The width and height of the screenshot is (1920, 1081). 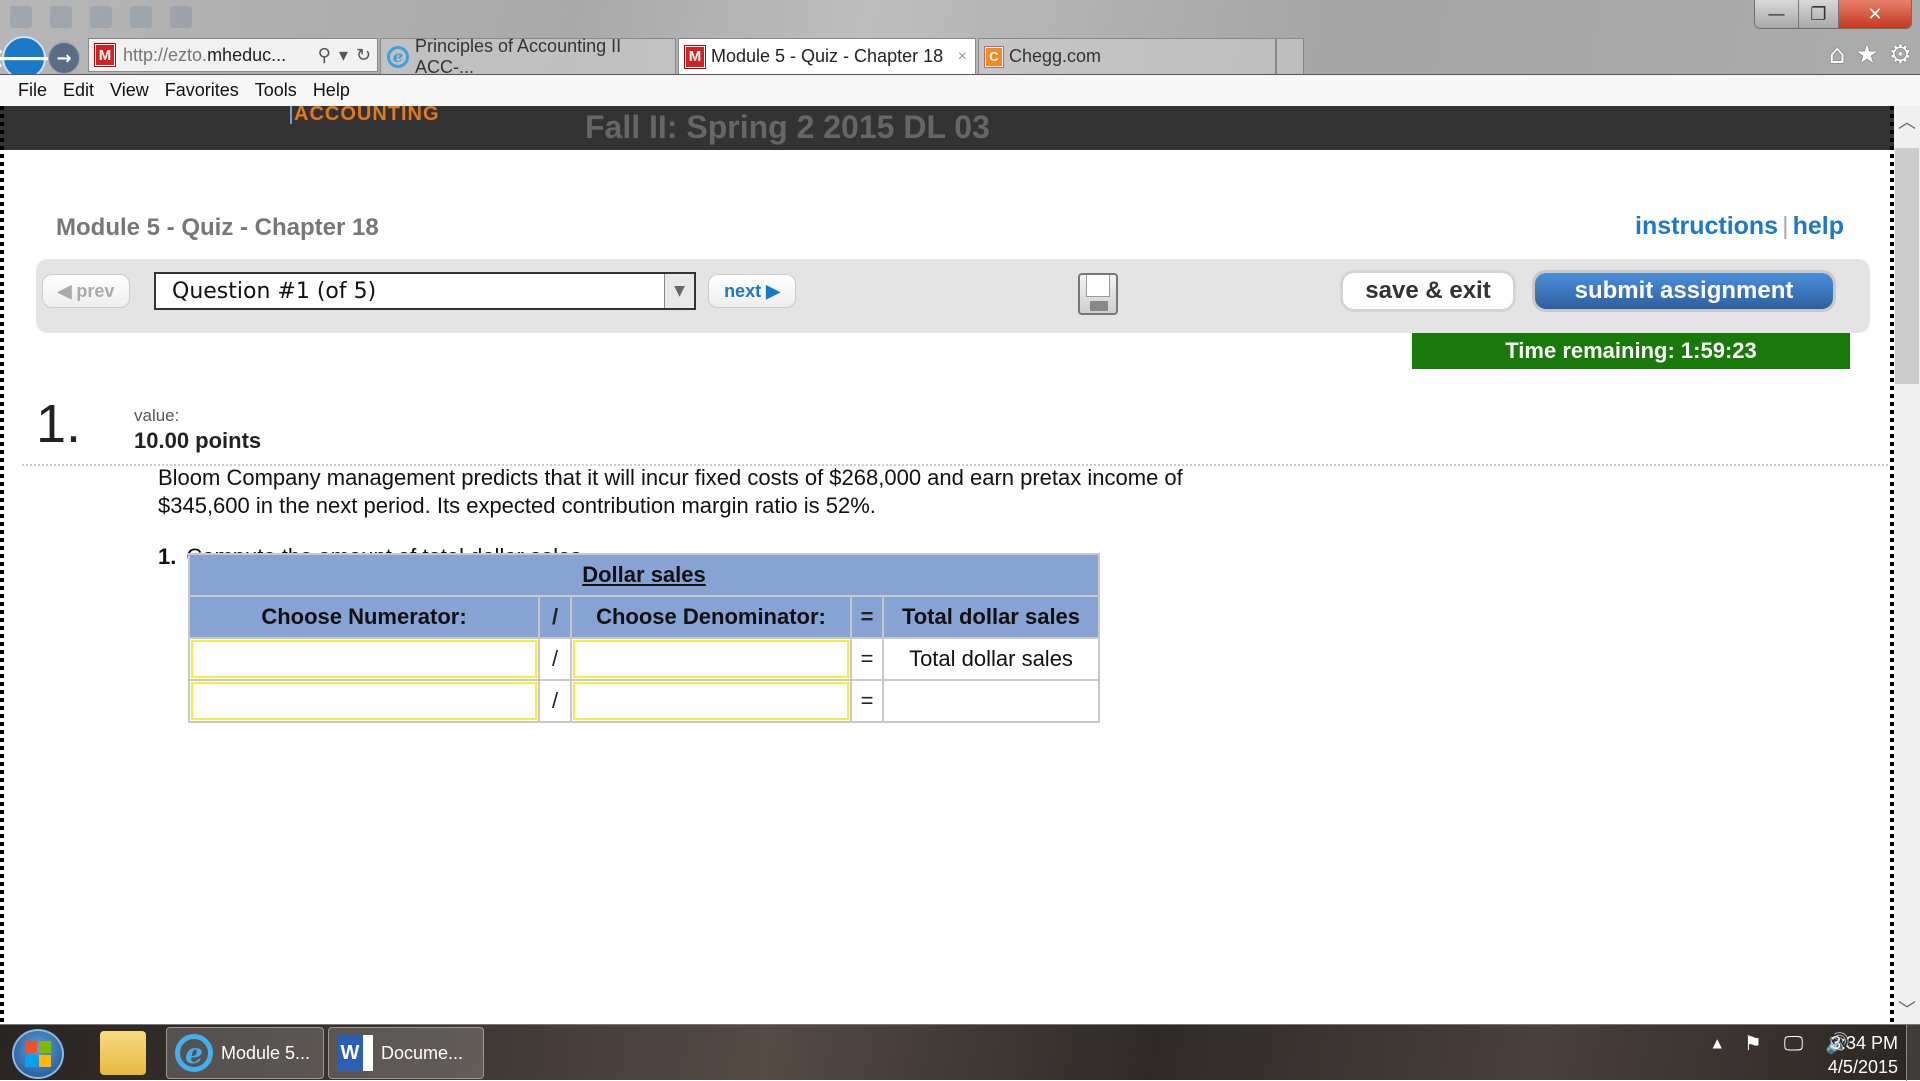 I want to click on forward-button: →, so click(x=64, y=58).